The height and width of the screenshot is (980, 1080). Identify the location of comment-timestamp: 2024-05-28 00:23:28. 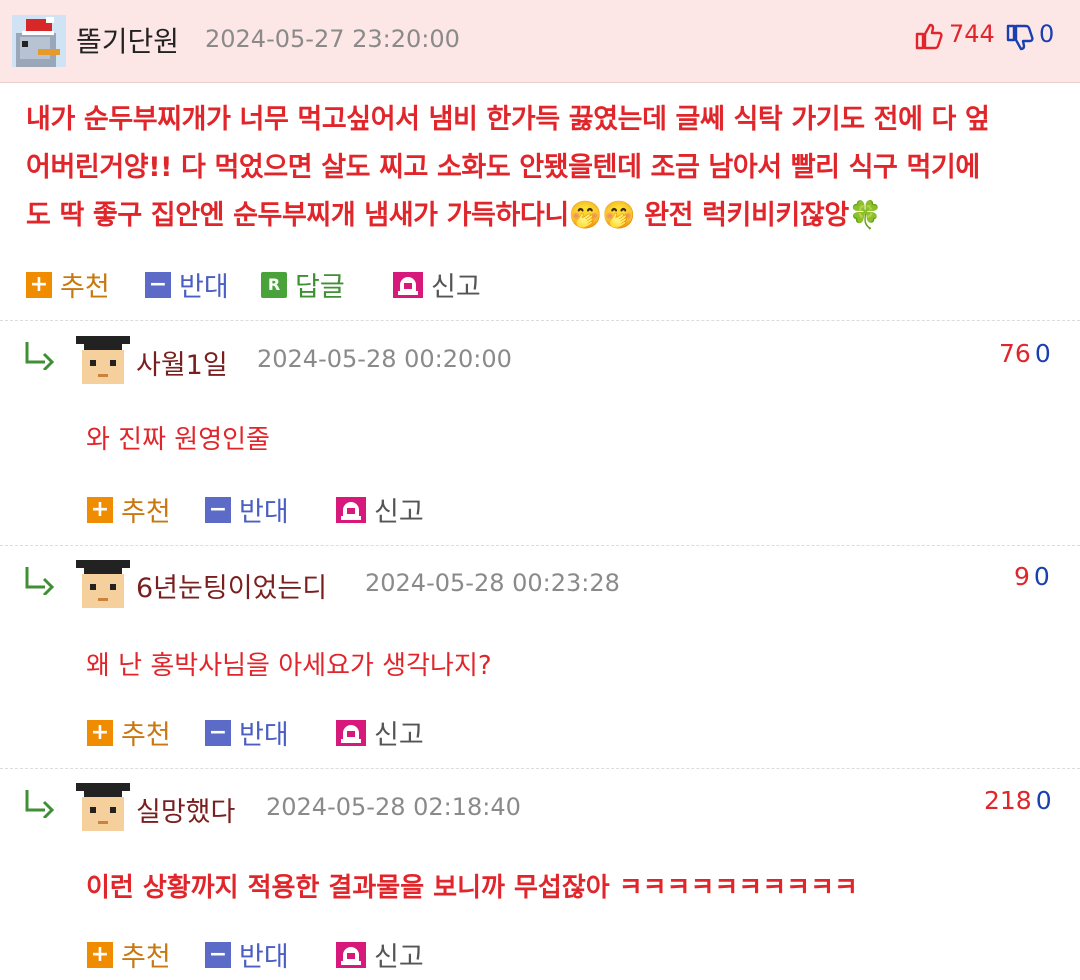
(492, 583).